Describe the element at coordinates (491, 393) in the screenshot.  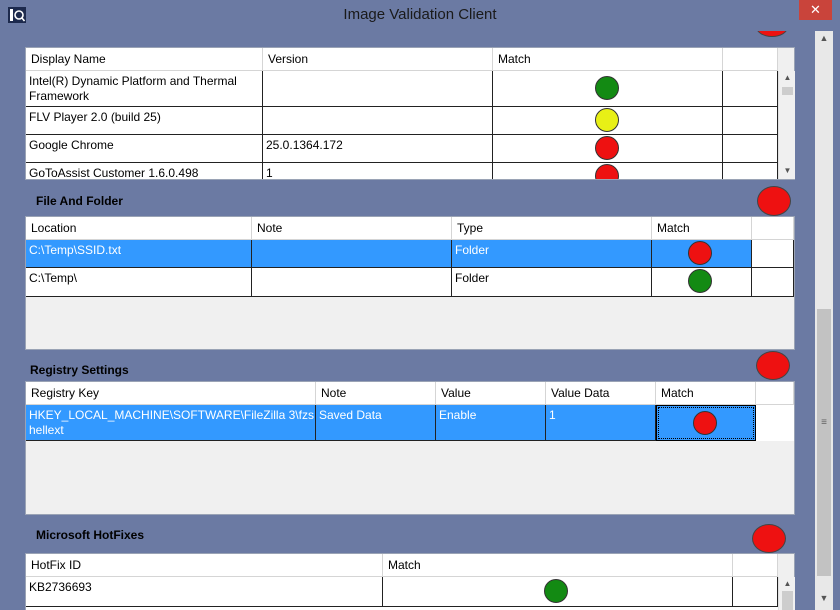
I see `column-header-value: Value` at that location.